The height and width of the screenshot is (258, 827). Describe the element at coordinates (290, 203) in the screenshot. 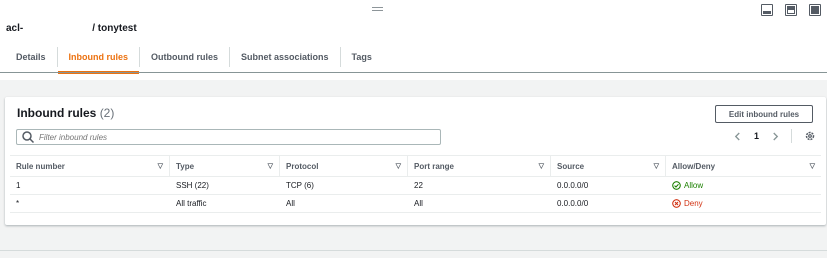

I see `cell-protocol: All` at that location.